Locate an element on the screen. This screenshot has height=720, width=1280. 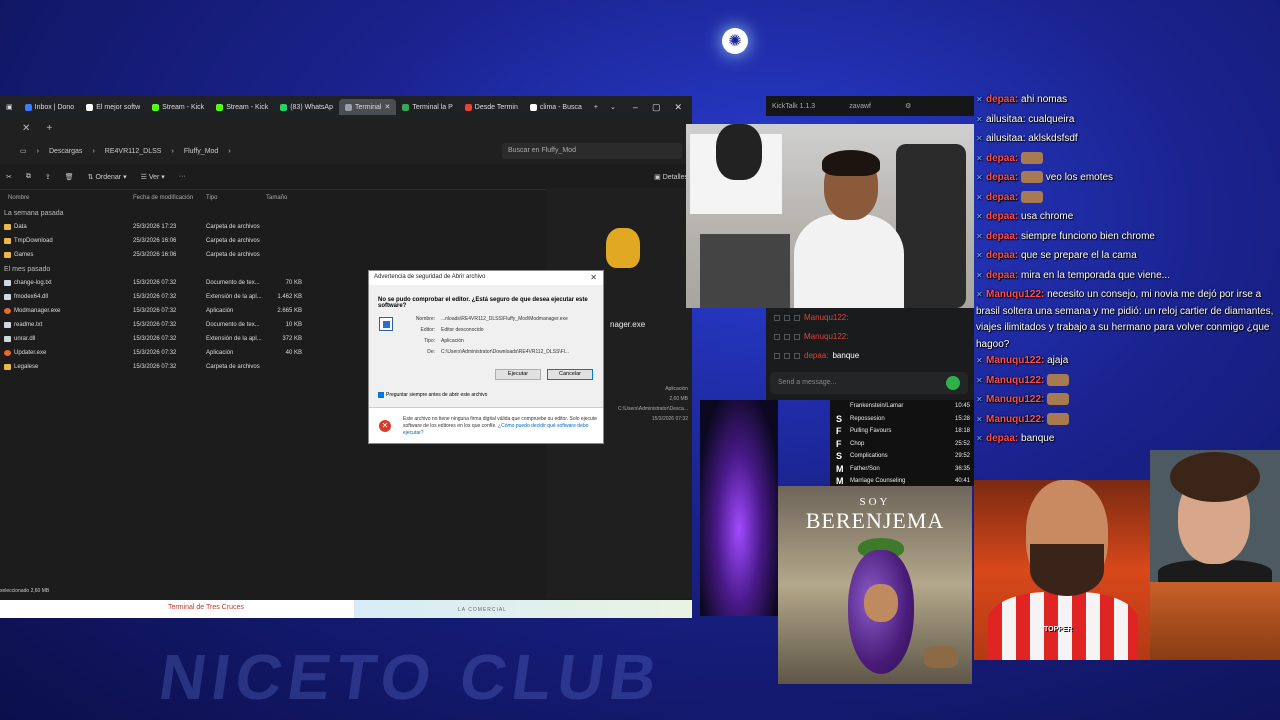
breadcrumb-re4vr: RE4VR112_DLSS is located at coordinates (133, 151).